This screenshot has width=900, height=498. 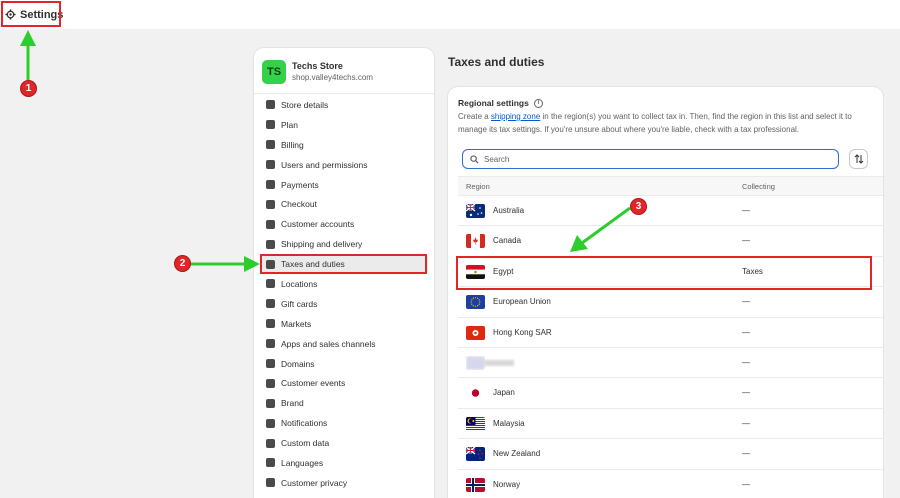 I want to click on sidebar-item-apps-and-sales-channels: Apps and sales channels, so click(x=344, y=344).